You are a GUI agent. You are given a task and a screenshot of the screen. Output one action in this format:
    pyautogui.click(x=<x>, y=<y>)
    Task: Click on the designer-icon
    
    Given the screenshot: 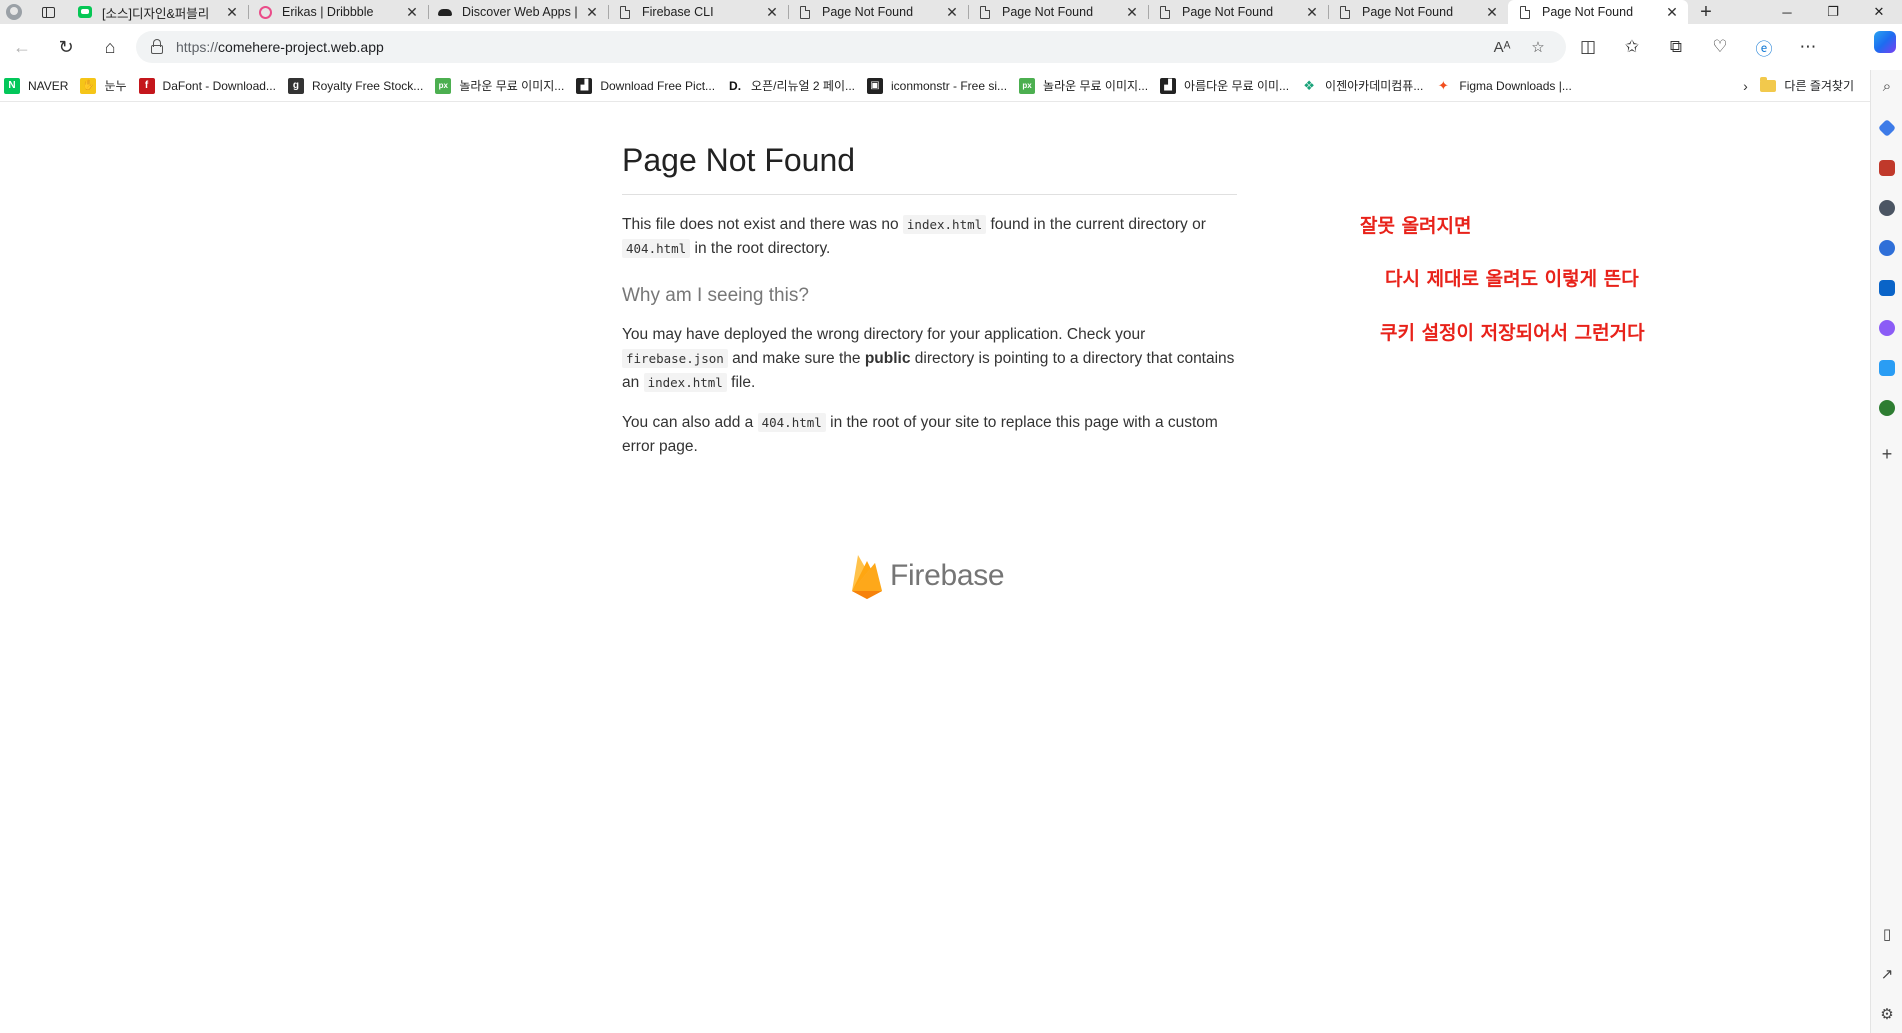 What is the action you would take?
    pyautogui.click(x=1887, y=328)
    